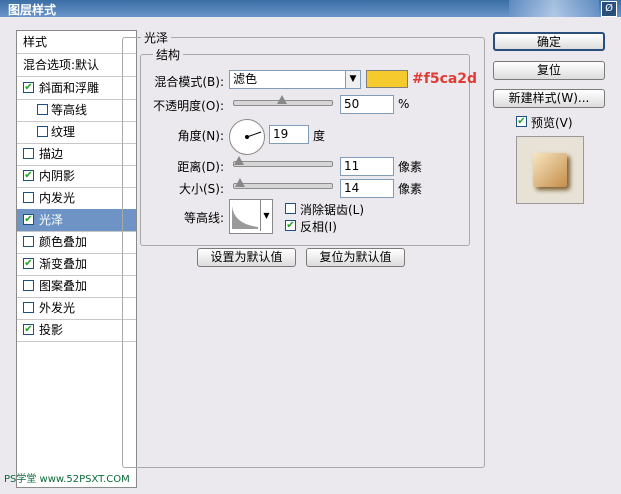 The image size is (621, 494). What do you see at coordinates (290, 225) in the screenshot?
I see `invert-checkbox: ✔` at bounding box center [290, 225].